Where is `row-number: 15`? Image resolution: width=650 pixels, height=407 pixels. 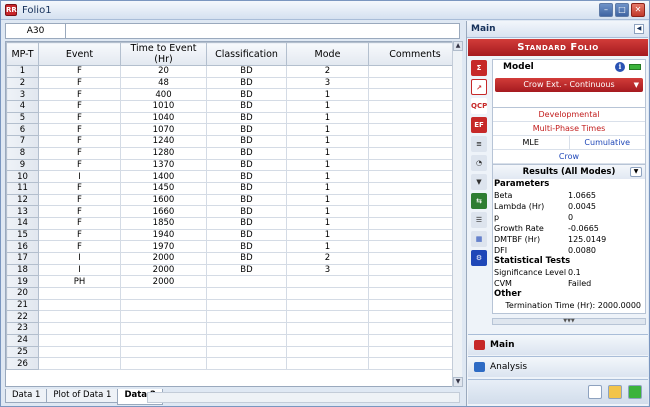 row-number: 15 is located at coordinates (22, 235).